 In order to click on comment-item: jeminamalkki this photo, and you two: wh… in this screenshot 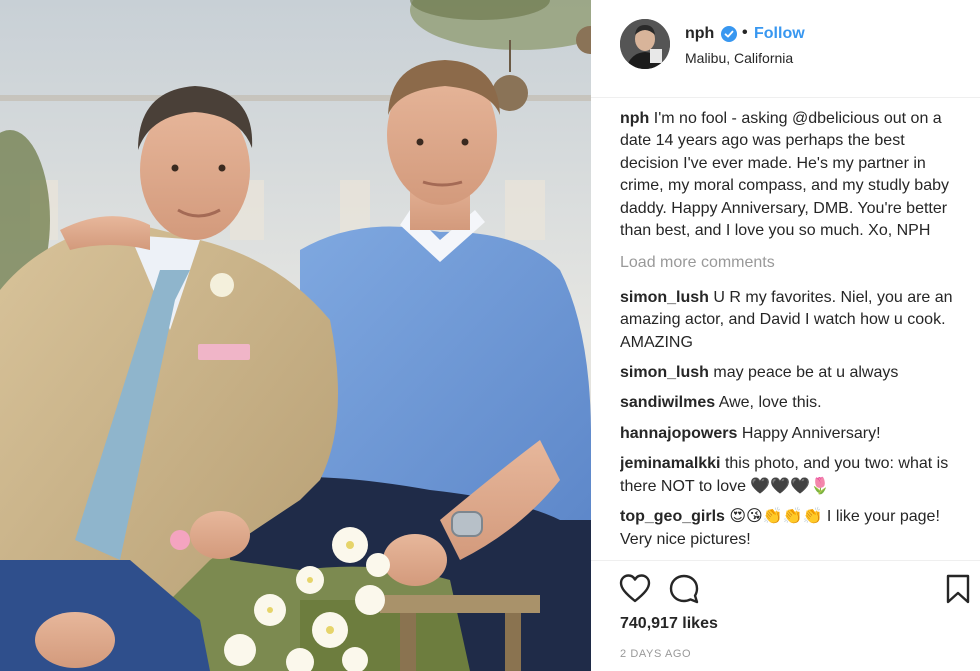, I will do `click(790, 475)`.